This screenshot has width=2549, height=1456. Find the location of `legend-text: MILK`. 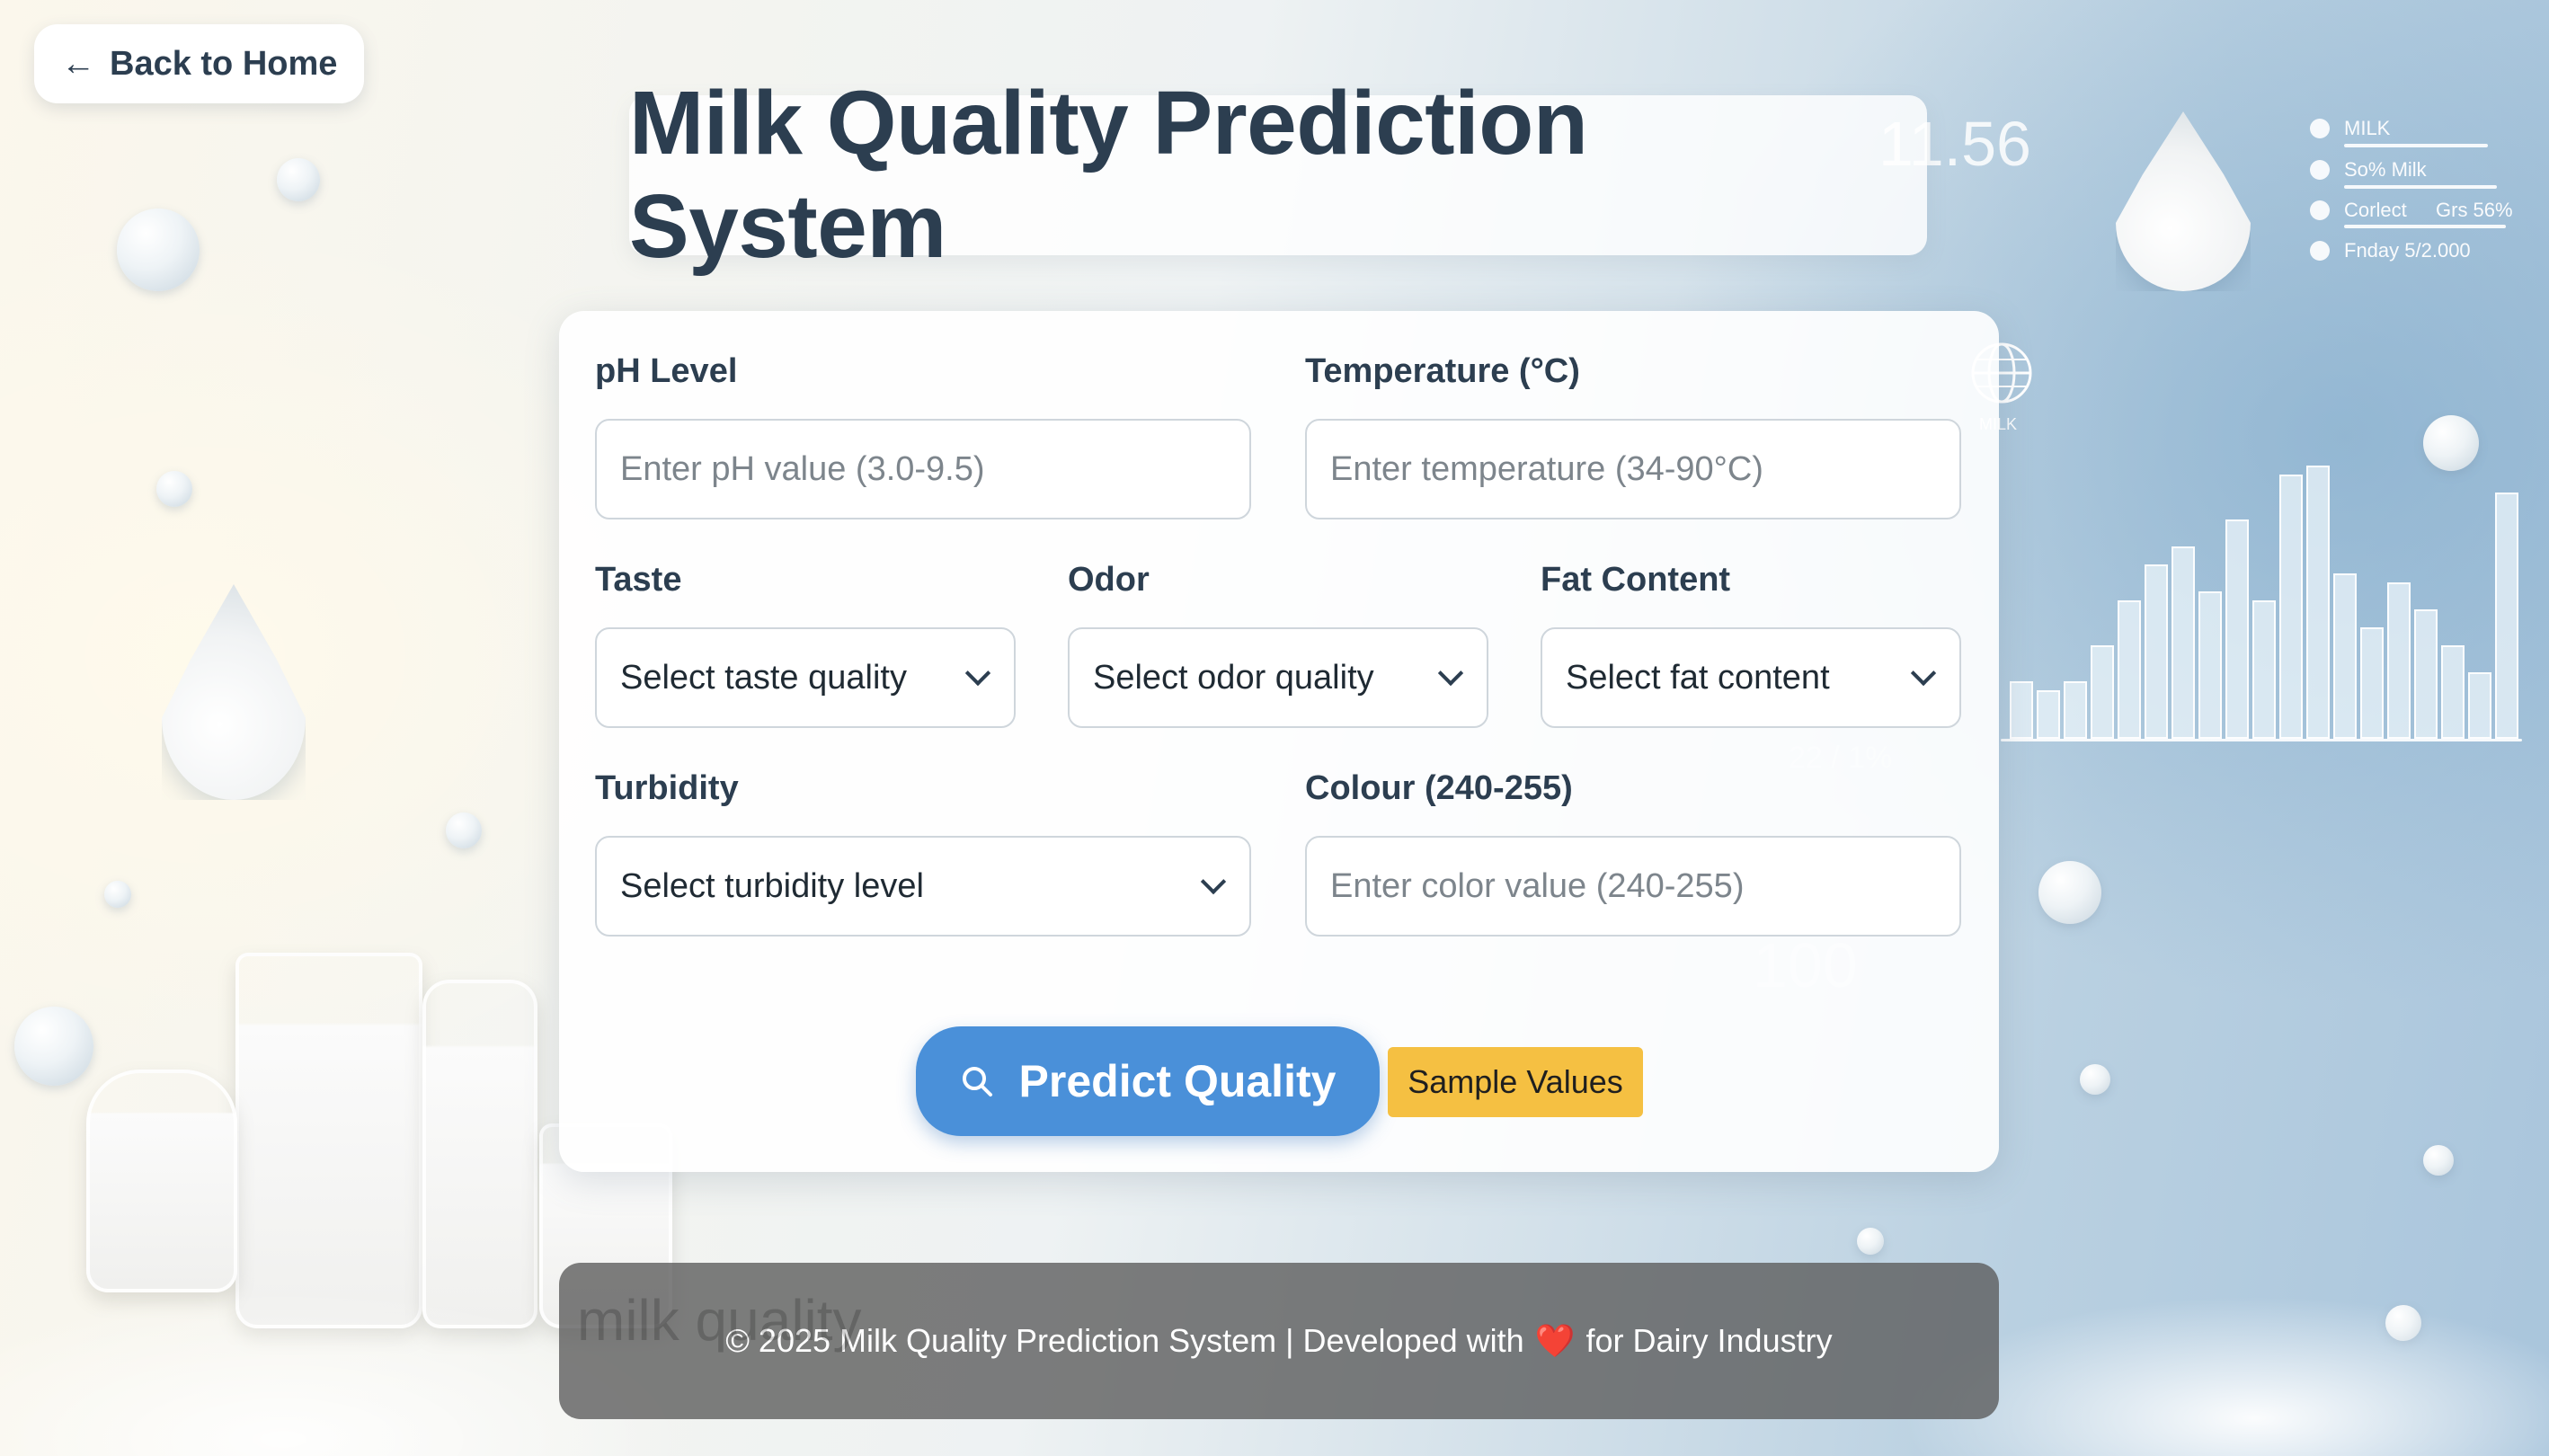

legend-text: MILK is located at coordinates (2367, 128).